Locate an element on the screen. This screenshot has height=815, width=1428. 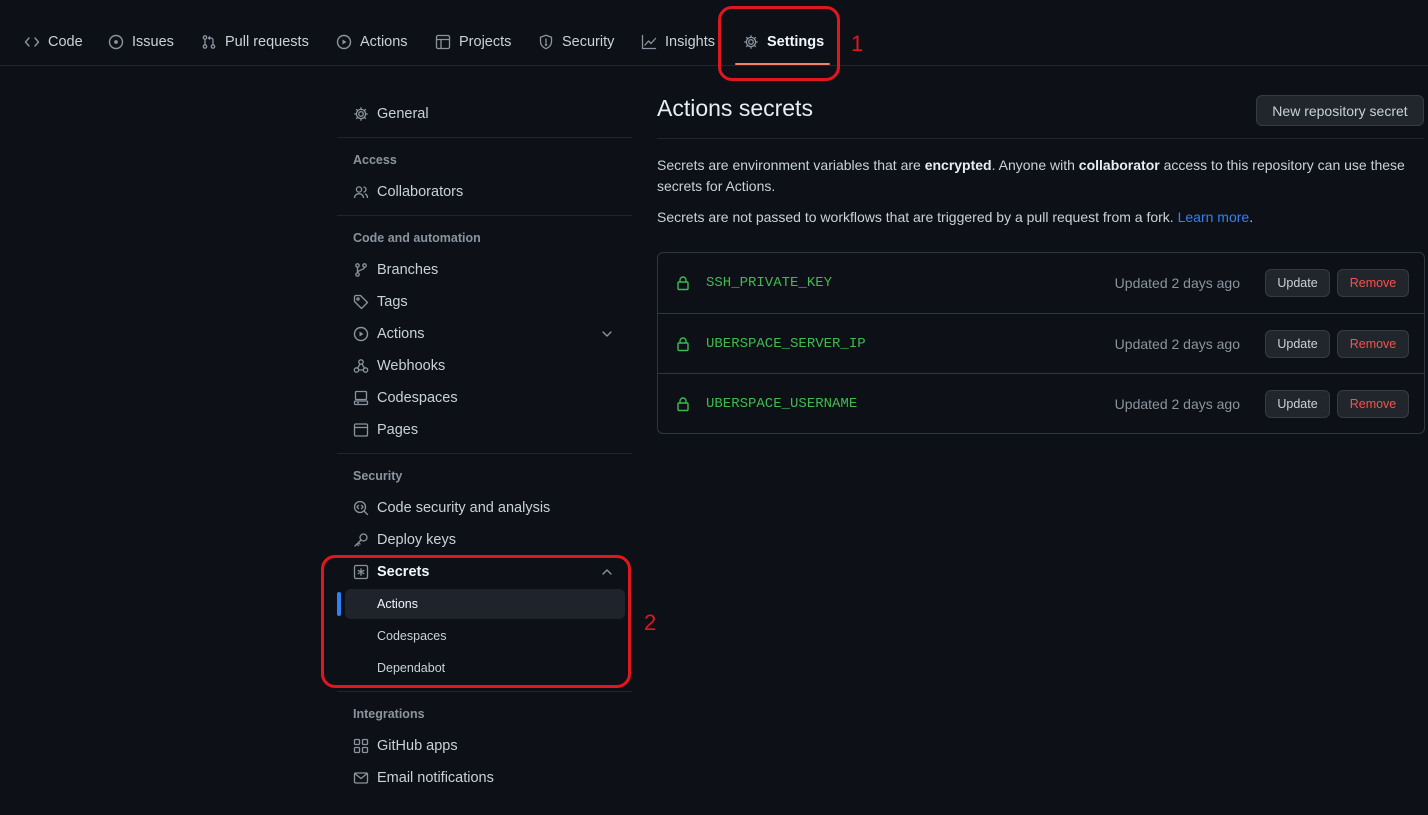
pull-request-icon is located at coordinates (209, 42).